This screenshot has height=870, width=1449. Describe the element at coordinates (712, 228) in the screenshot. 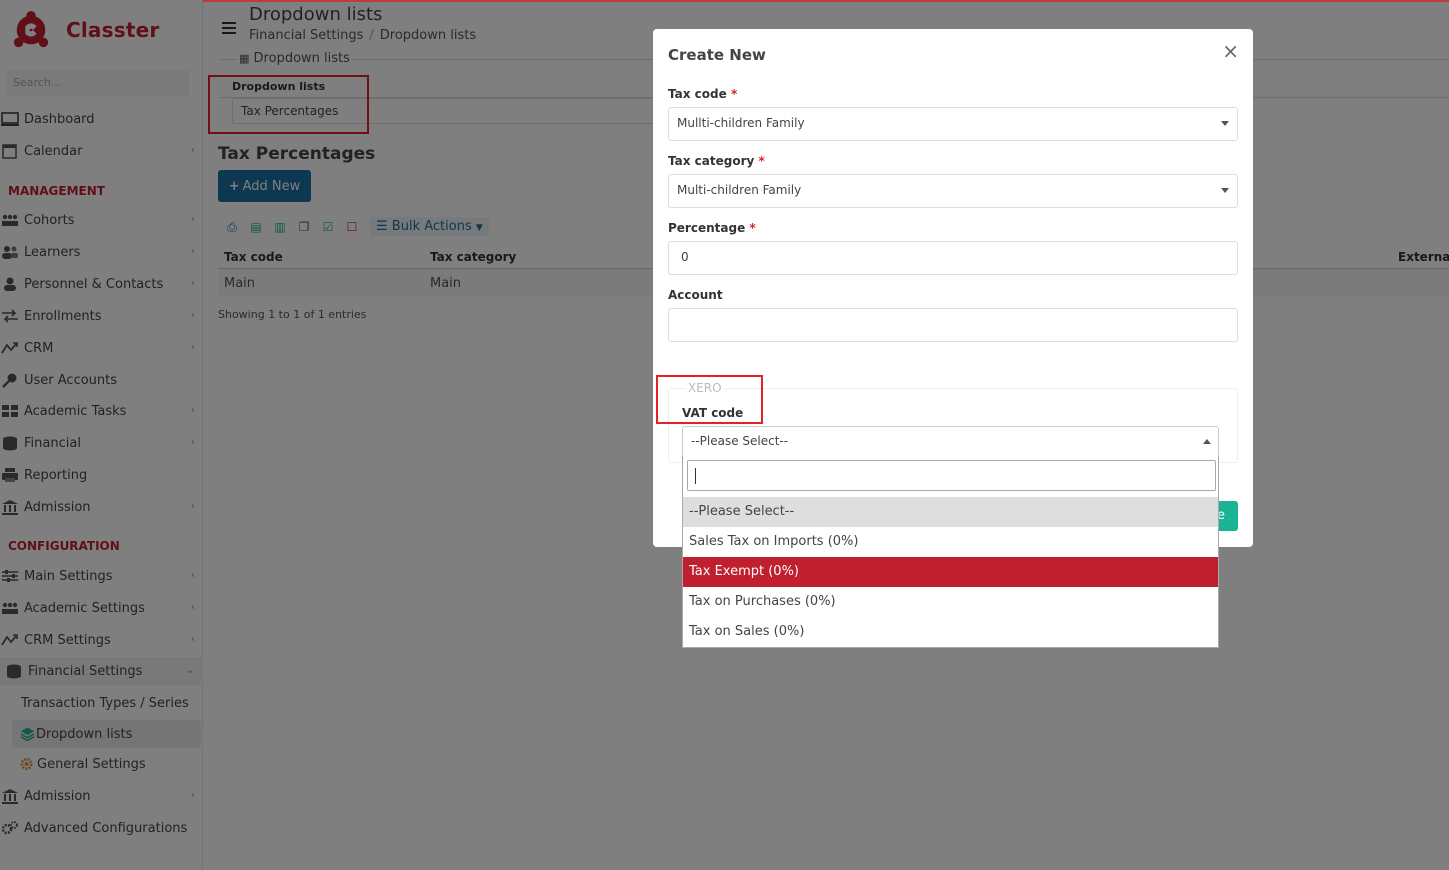

I see `percentage-label: Percentage *` at that location.